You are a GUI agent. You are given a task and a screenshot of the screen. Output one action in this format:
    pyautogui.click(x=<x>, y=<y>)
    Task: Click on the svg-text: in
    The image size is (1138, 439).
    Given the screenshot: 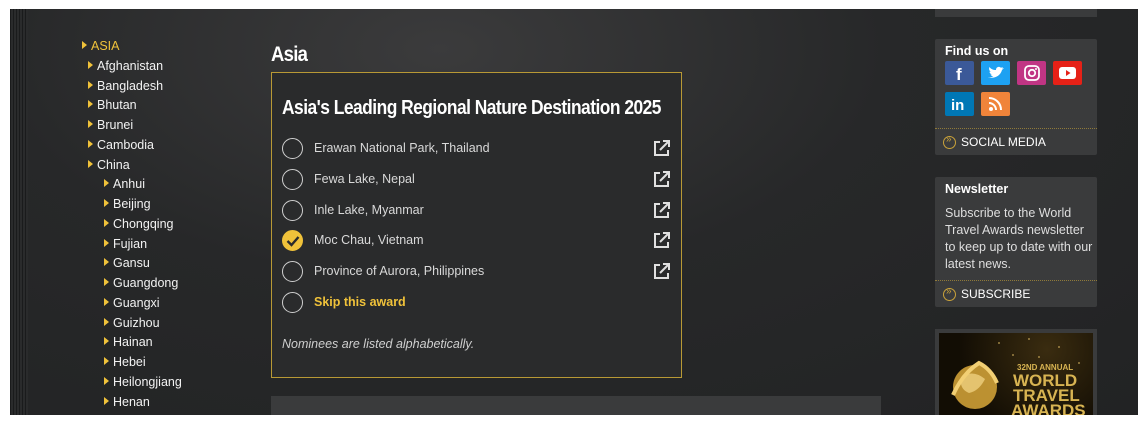 What is the action you would take?
    pyautogui.click(x=957, y=105)
    